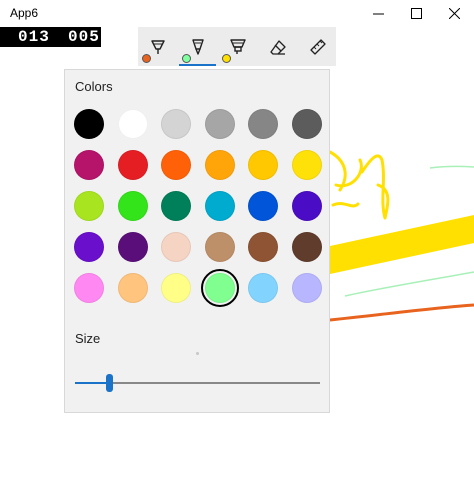  Describe the element at coordinates (146, 58) in the screenshot. I see `ballpoint-pen-color-dot` at that location.